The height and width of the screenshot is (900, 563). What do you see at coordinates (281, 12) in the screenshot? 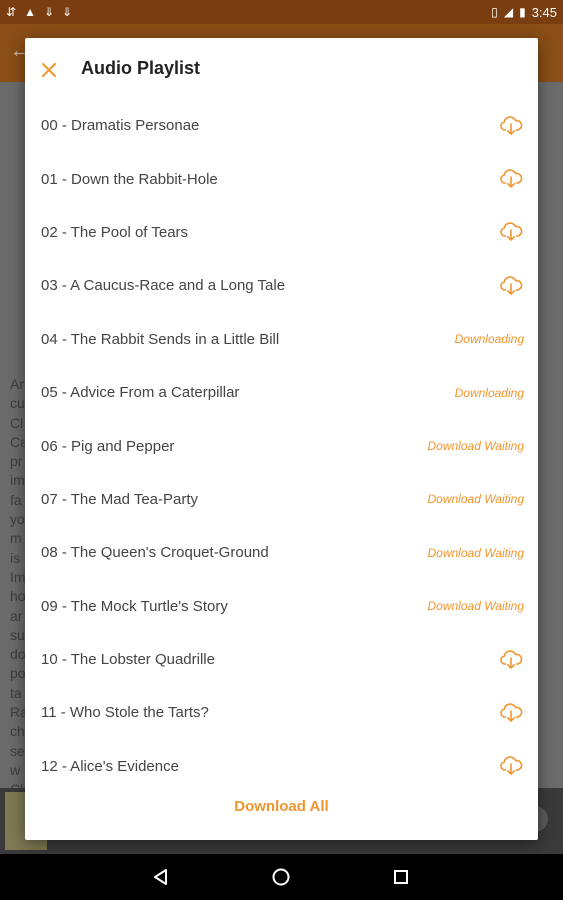
I see `status-bar: ⇵ ▲ ⇓ ⇓ ▯ ◢ ▮ 3:45` at bounding box center [281, 12].